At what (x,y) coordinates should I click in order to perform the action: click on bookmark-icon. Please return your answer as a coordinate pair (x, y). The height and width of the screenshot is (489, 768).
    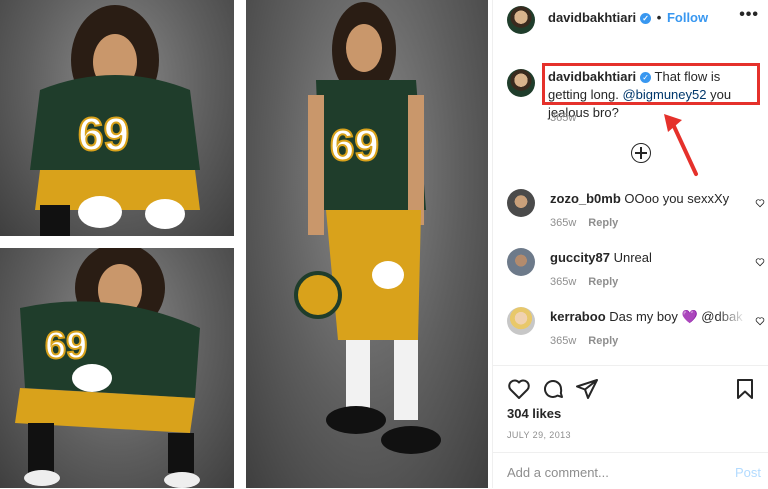
    Looking at the image, I should click on (745, 389).